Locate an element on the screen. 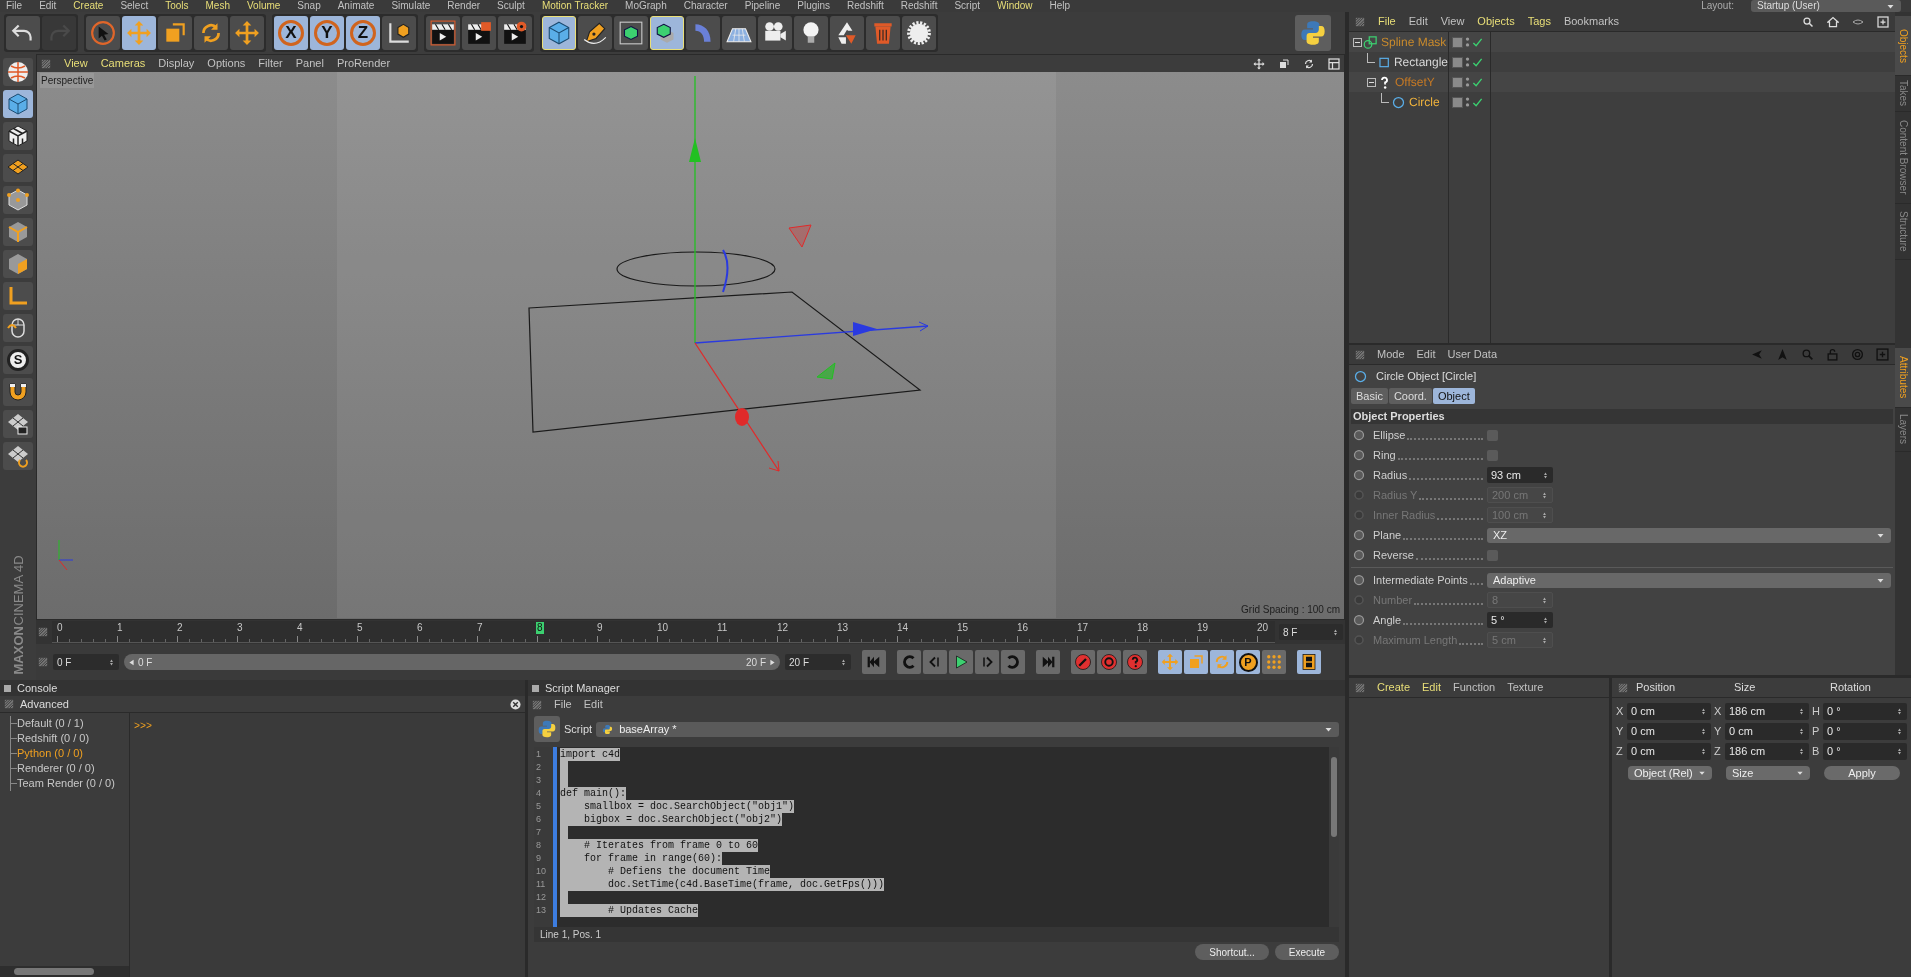 The height and width of the screenshot is (977, 1911). size-field: 0 cm is located at coordinates (1767, 731).